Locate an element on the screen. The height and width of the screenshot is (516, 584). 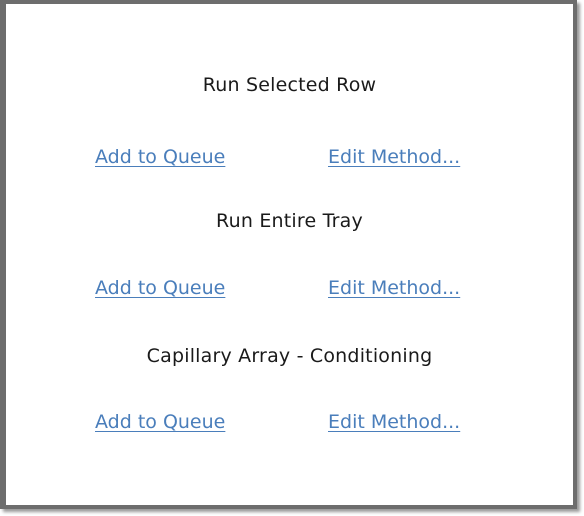
capillary-array-conditioning-title: Capillary Array - Conditioning is located at coordinates (289, 356).